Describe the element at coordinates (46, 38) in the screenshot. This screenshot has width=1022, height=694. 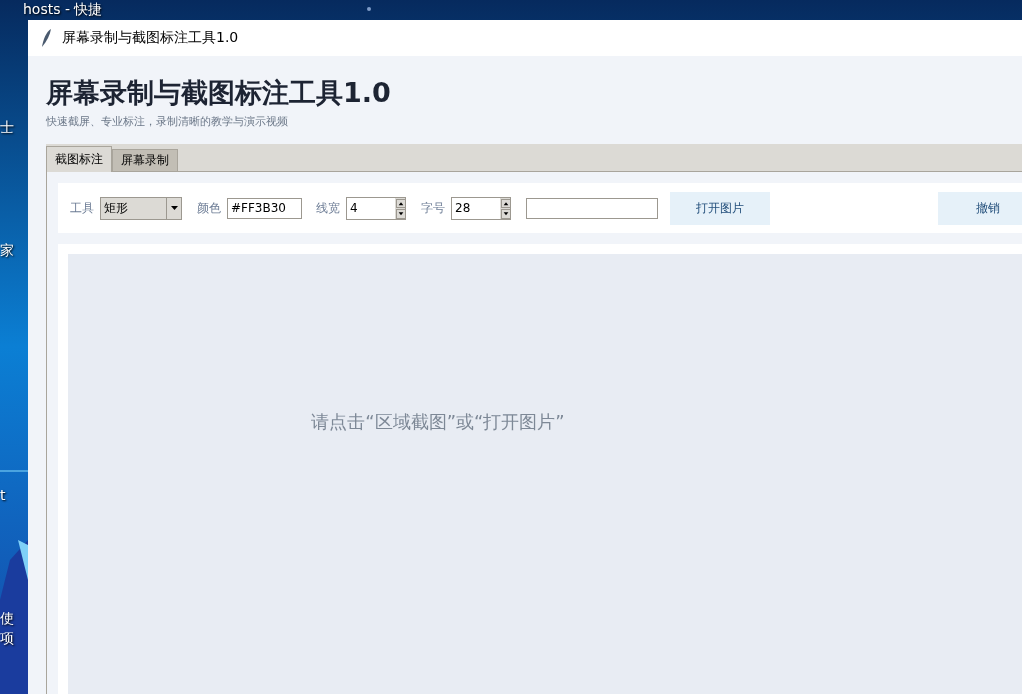
I see `feather-icon` at that location.